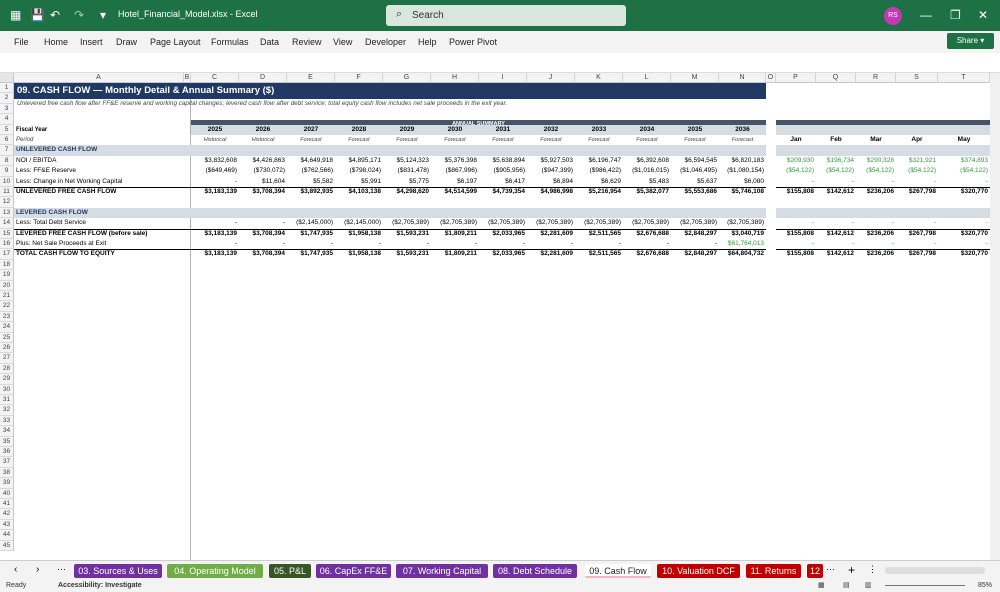 Image resolution: width=1000 pixels, height=592 pixels. What do you see at coordinates (455, 171) in the screenshot?
I see `value-cell: ($867,996)` at bounding box center [455, 171].